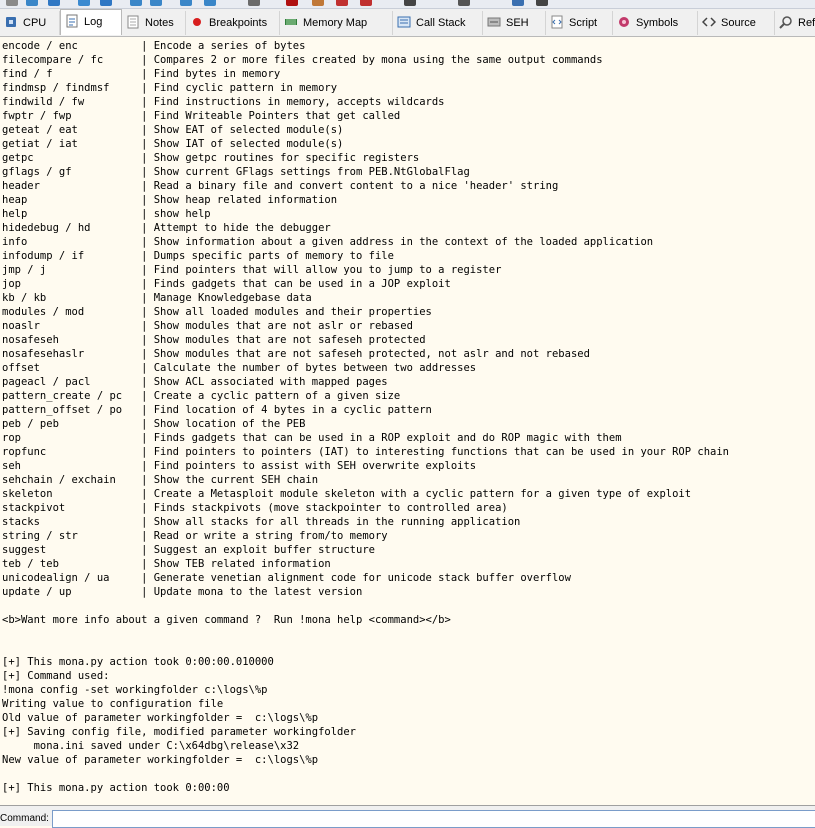 The height and width of the screenshot is (828, 815). I want to click on cpu-icon, so click(11, 21).